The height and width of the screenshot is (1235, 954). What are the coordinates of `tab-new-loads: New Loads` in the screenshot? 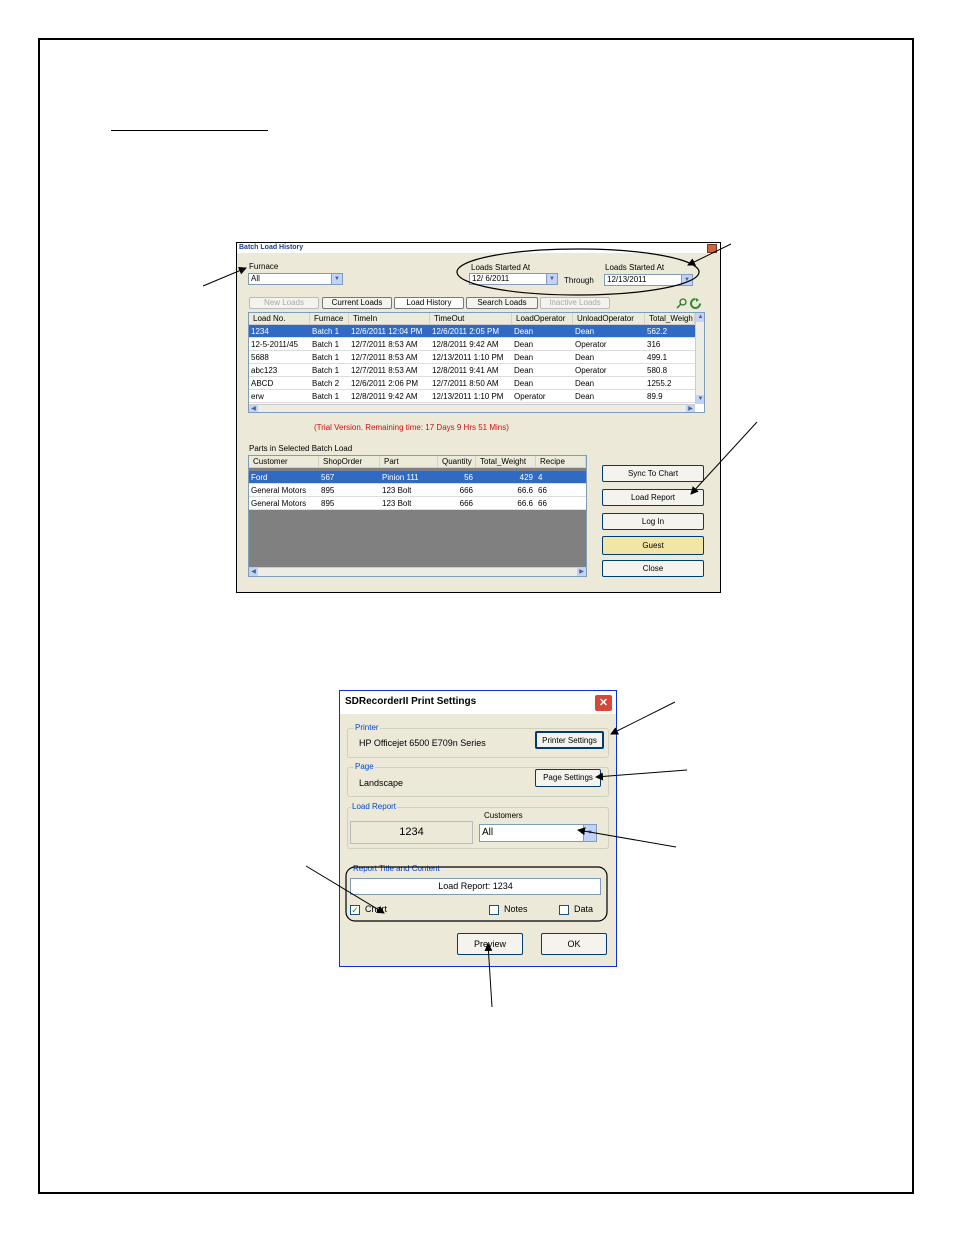 It's located at (284, 303).